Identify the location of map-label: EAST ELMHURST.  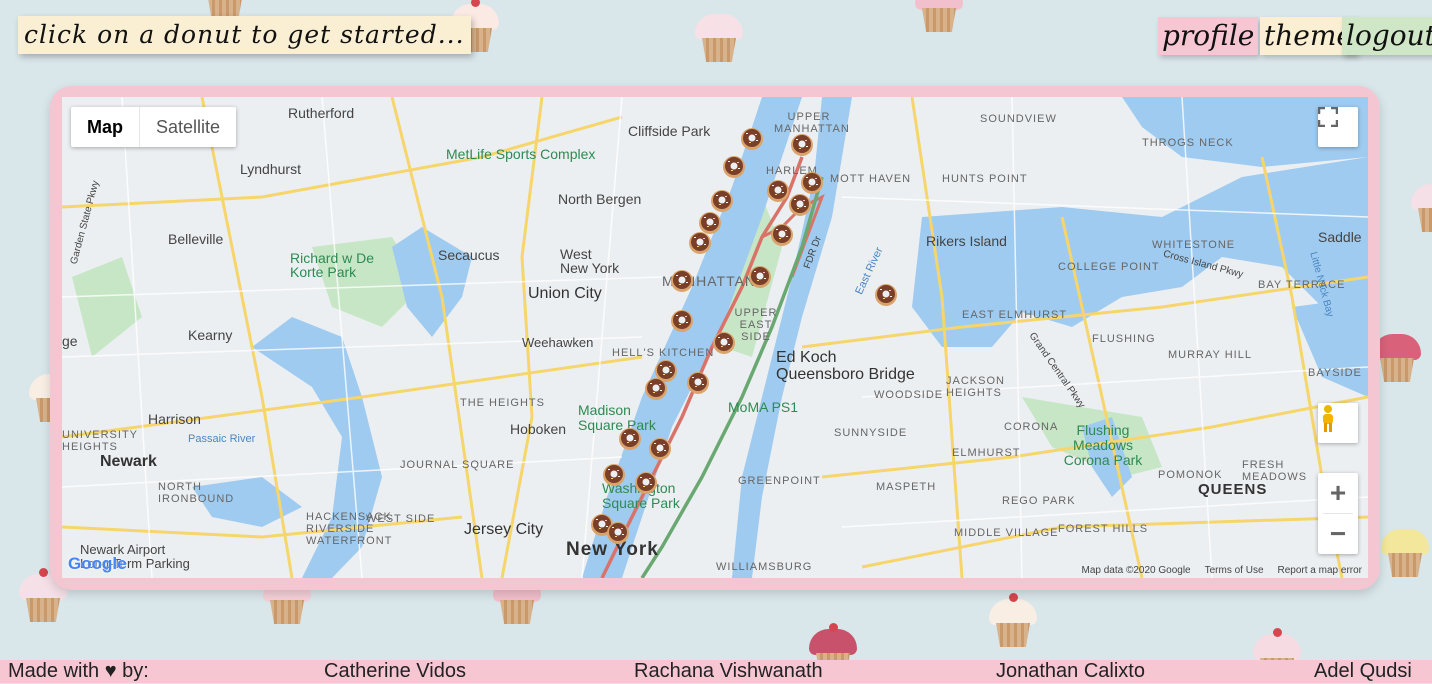
(1015, 315).